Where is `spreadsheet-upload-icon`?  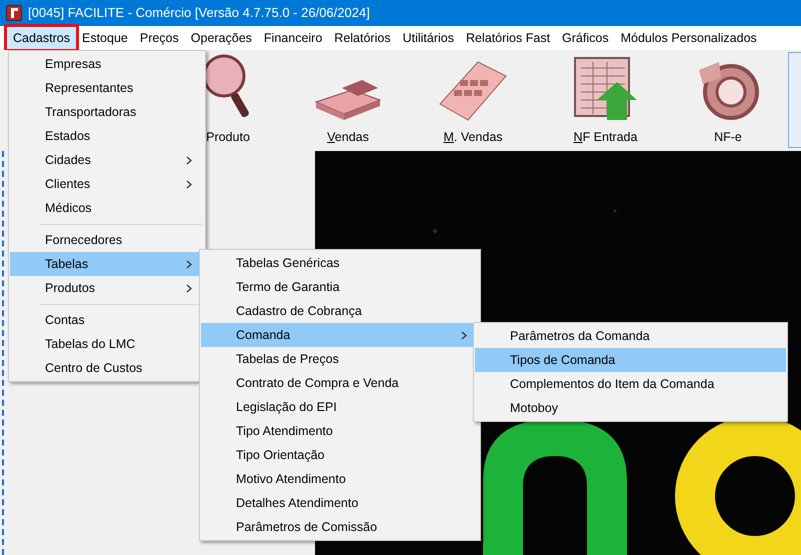 spreadsheet-upload-icon is located at coordinates (605, 89).